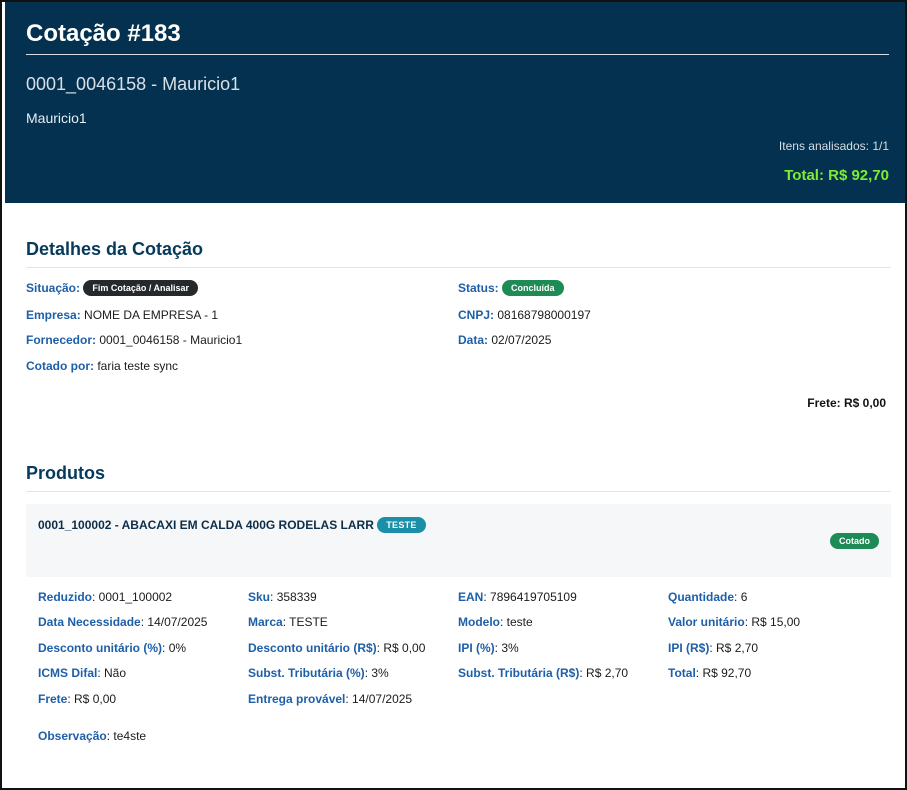 This screenshot has height=790, width=907. I want to click on product-status-badge: Cotado, so click(854, 541).